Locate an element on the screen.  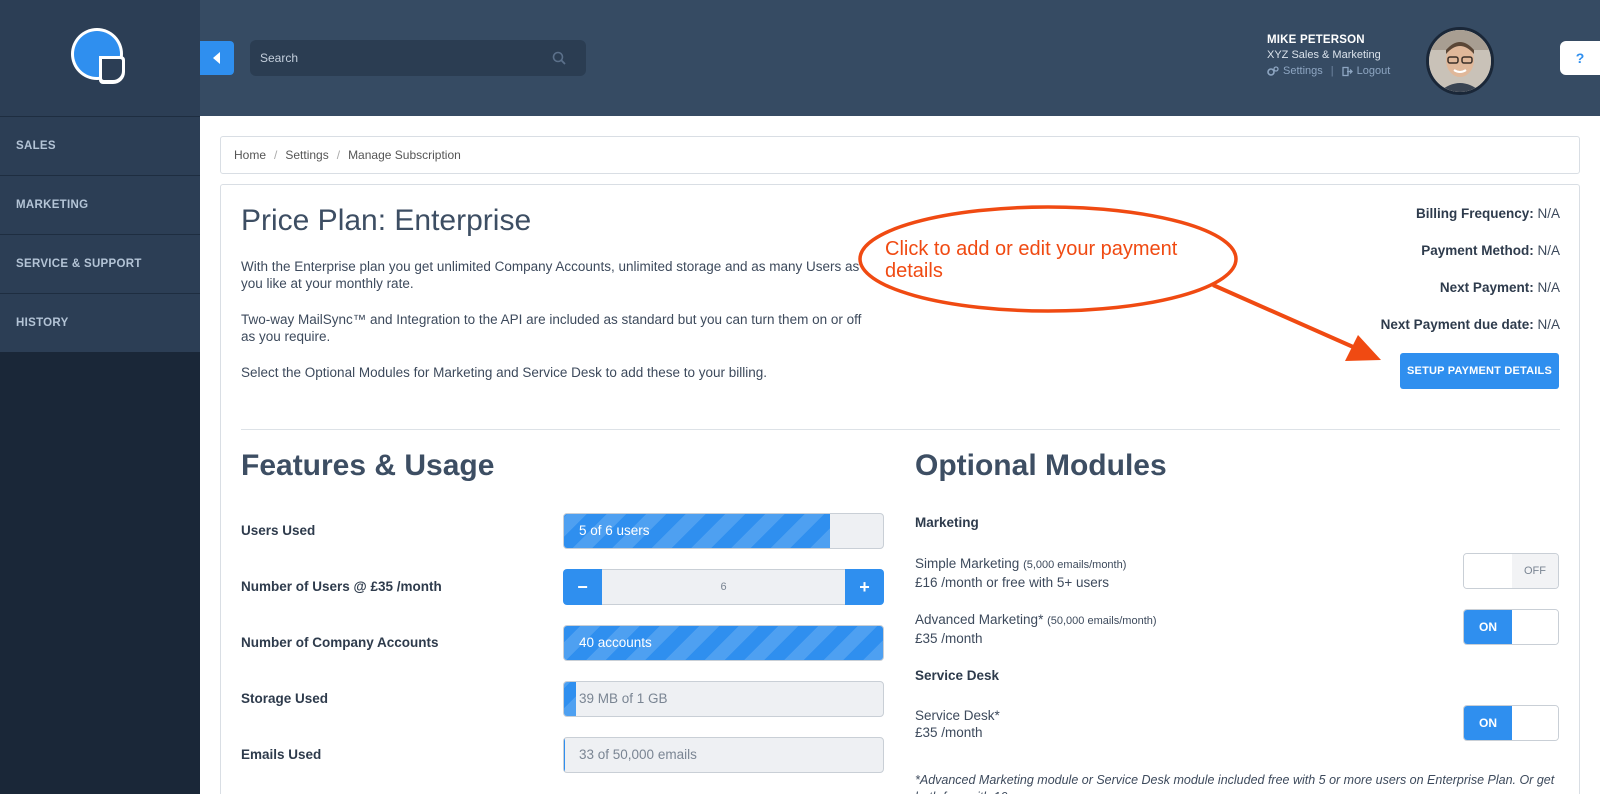
users-used-bar: 5 of 6 users is located at coordinates (723, 531).